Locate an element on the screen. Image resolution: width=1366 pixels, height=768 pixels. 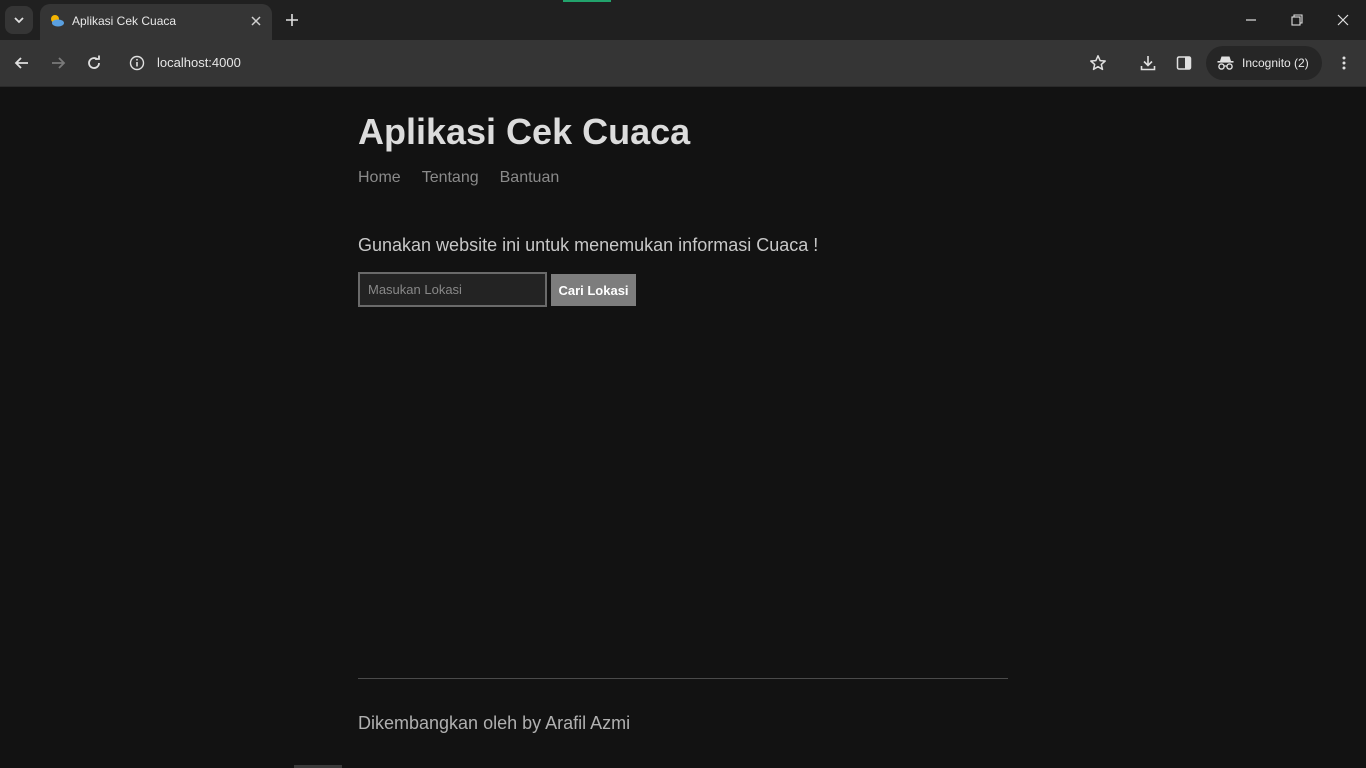
reload-icon is located at coordinates (94, 62).